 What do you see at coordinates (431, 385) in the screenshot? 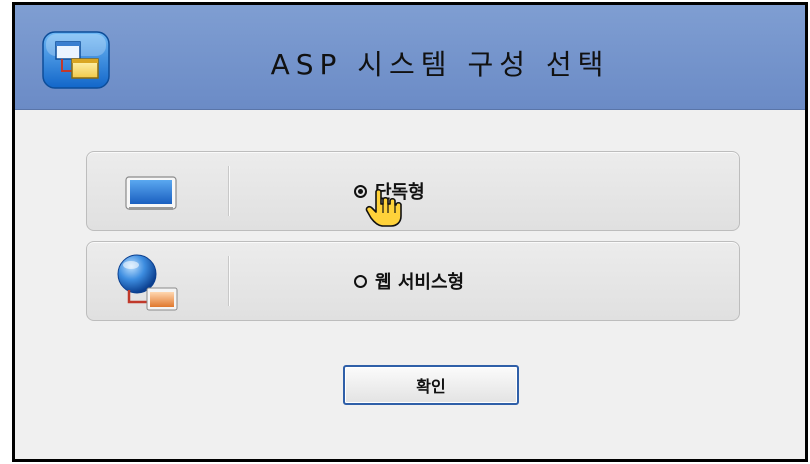
I see `confirm-button: 확인` at bounding box center [431, 385].